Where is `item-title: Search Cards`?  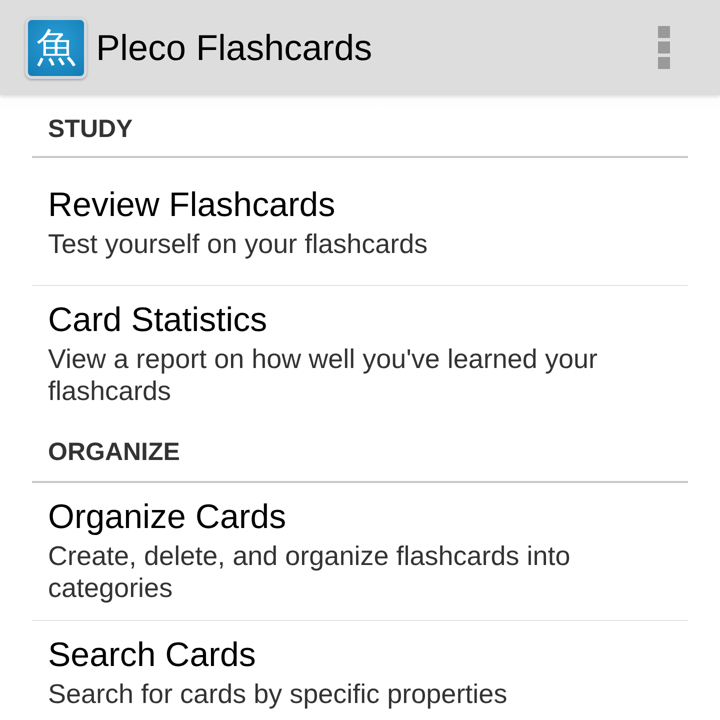
item-title: Search Cards is located at coordinates (152, 655).